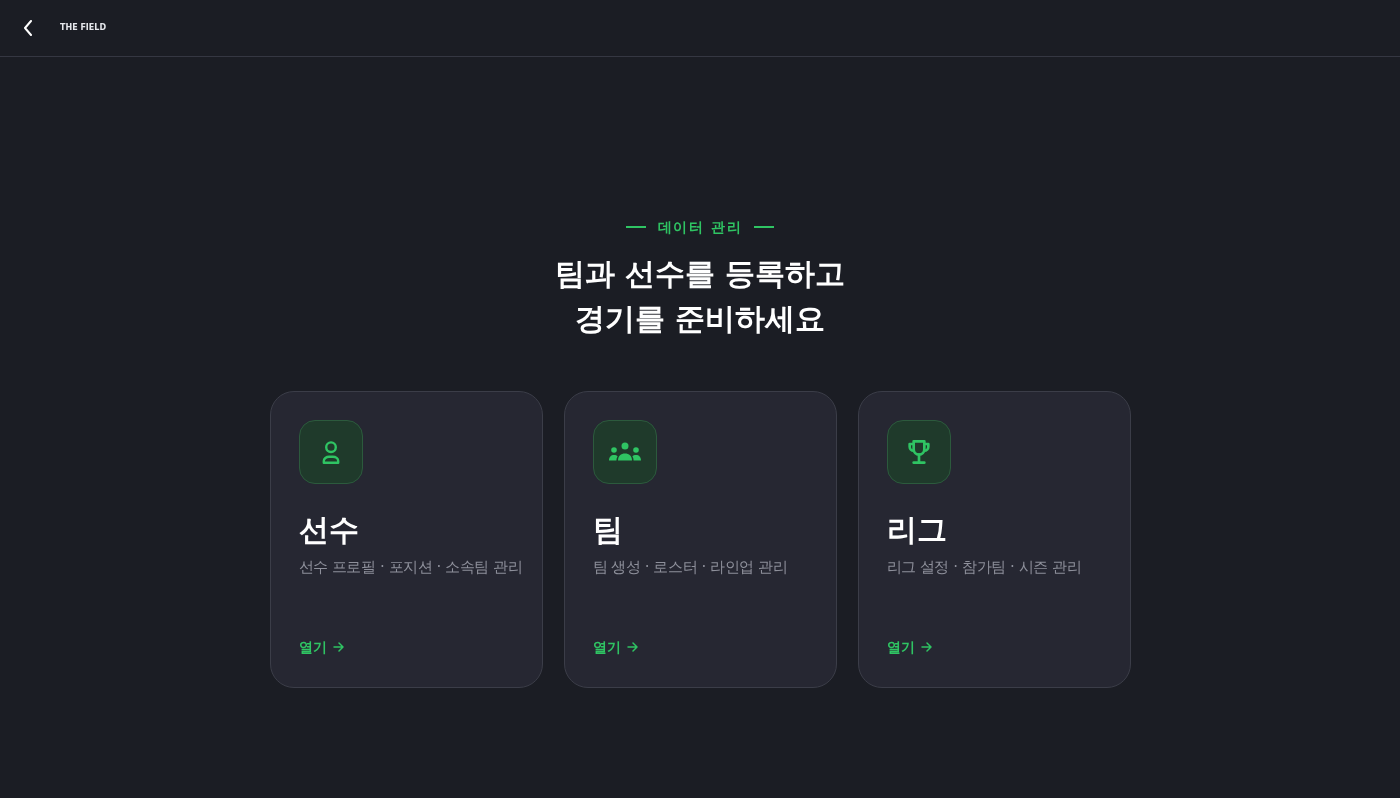 The width and height of the screenshot is (1400, 798). Describe the element at coordinates (917, 530) in the screenshot. I see `card-title: 리그` at that location.